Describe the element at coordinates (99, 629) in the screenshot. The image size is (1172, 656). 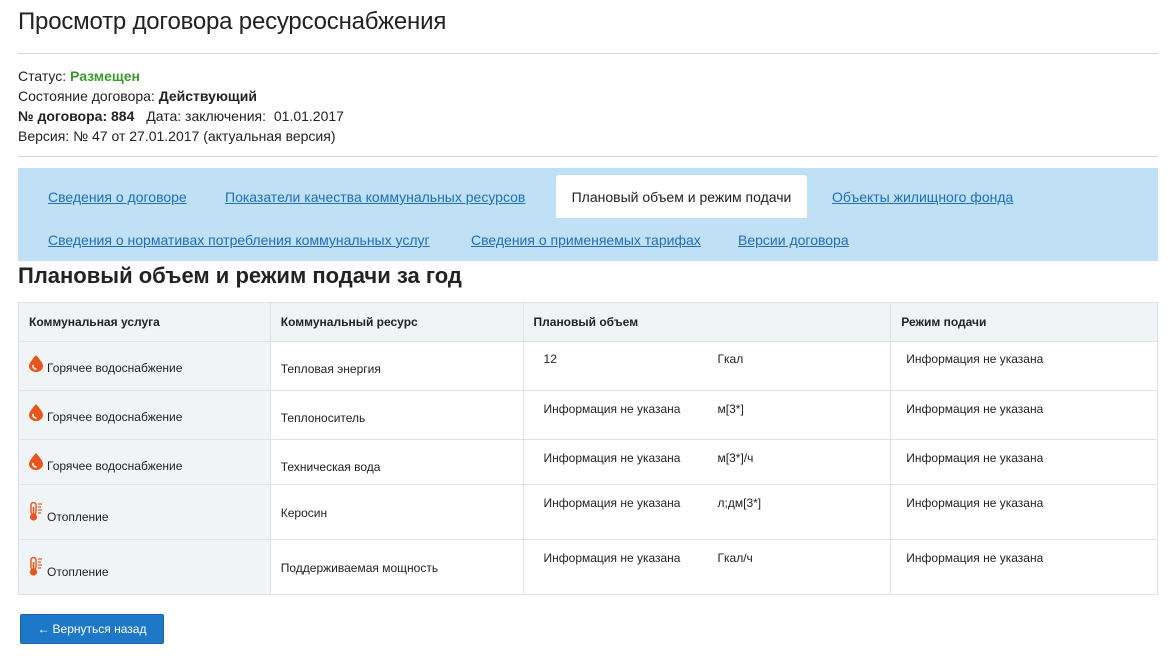
I see `back-button-label: Вернуться назад` at that location.